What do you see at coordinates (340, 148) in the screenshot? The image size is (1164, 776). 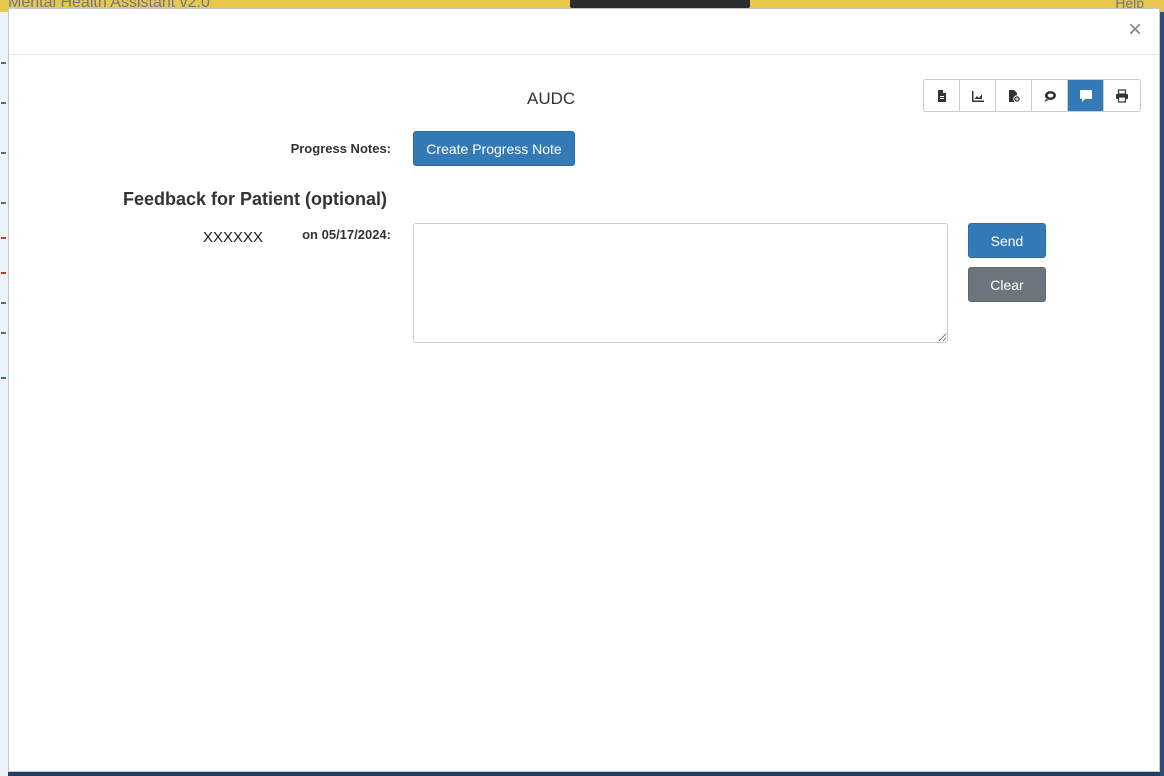 I see `progress-notes-label: Progress Notes:` at bounding box center [340, 148].